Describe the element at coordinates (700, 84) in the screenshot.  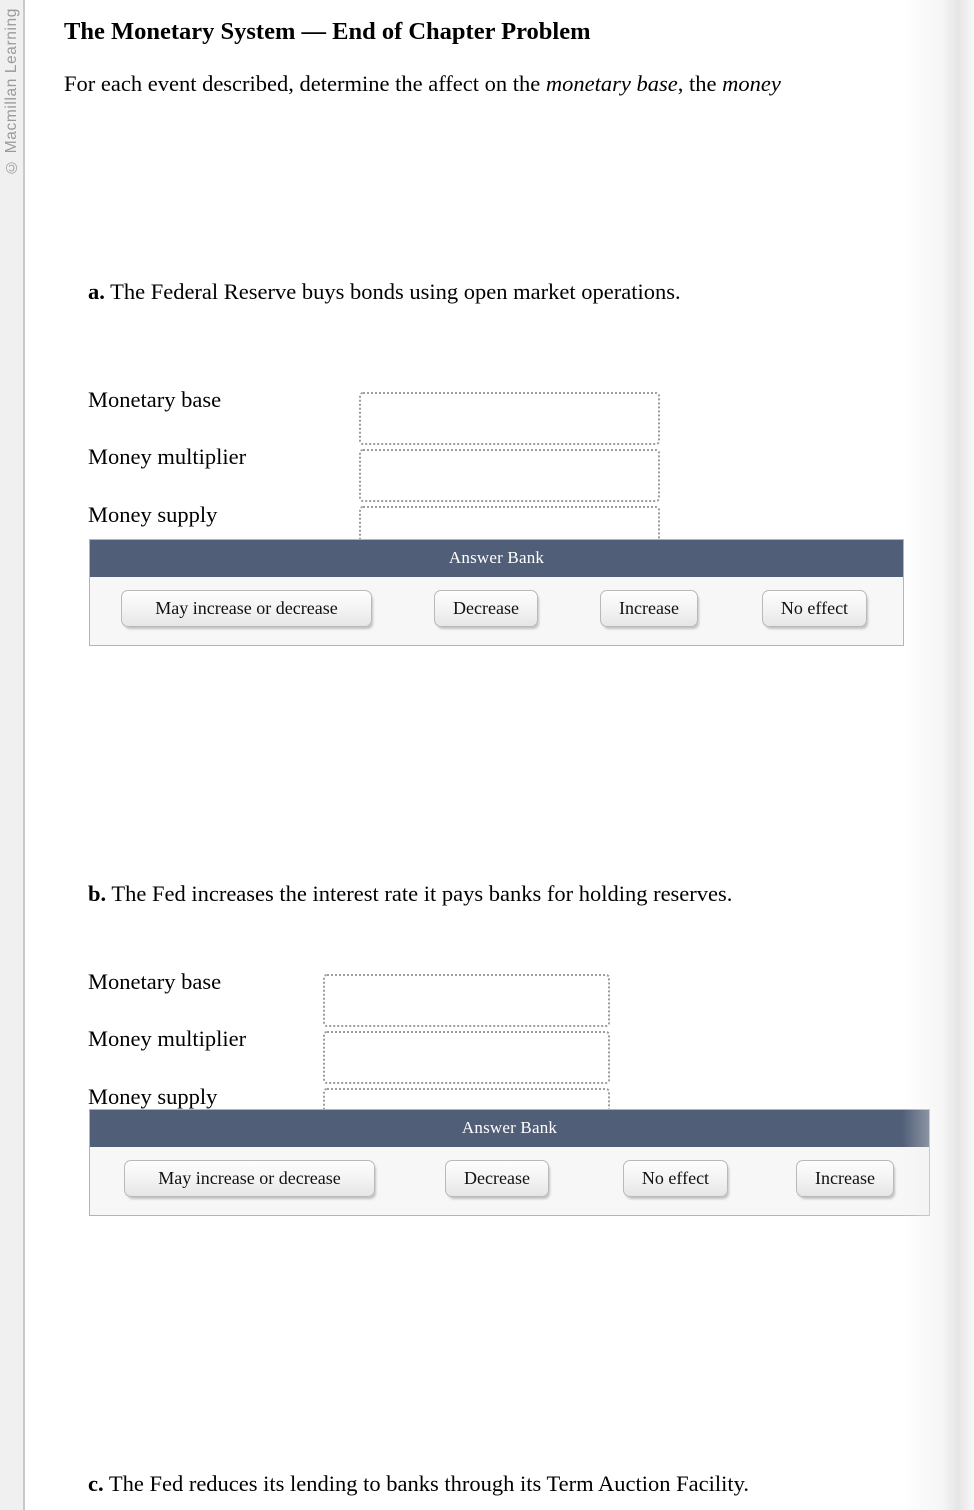
I see `intro-text-mid: , the` at that location.